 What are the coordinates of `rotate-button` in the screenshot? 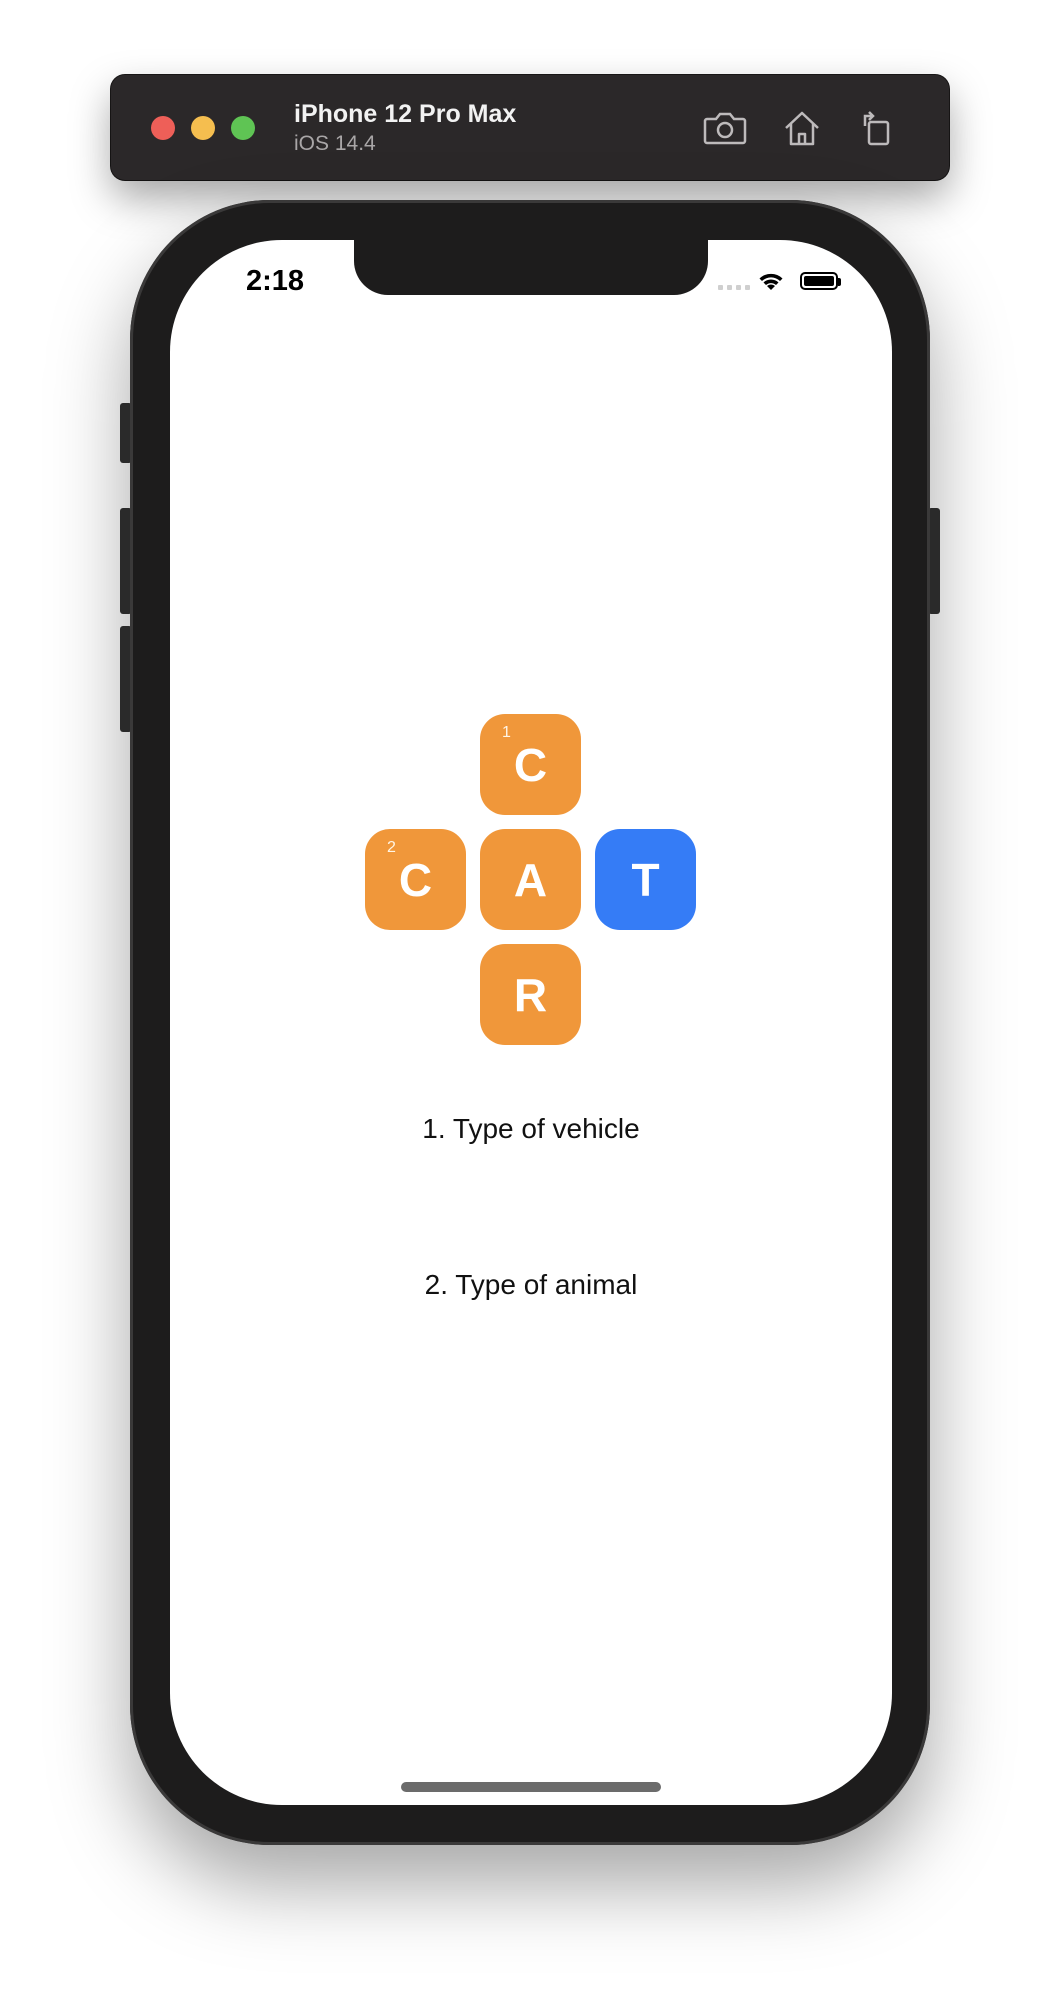 It's located at (876, 128).